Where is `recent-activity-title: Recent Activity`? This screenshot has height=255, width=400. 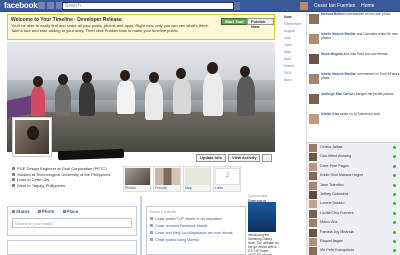 recent-activity-title: Recent Activity is located at coordinates (163, 211).